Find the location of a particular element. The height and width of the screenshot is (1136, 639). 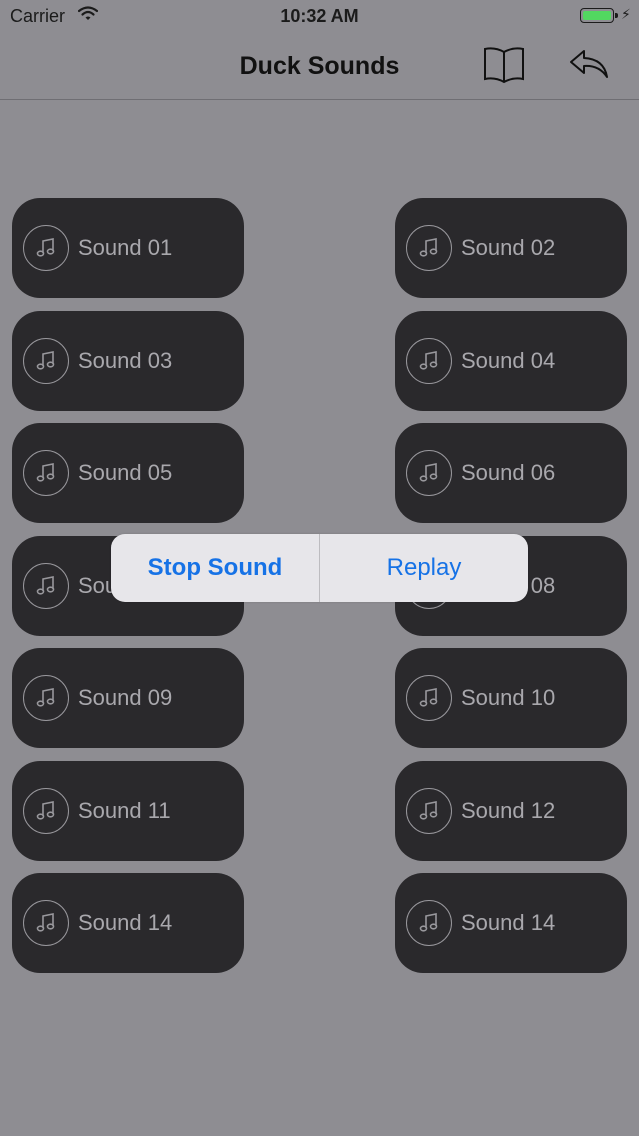

reply-arrow-icon is located at coordinates (589, 66).